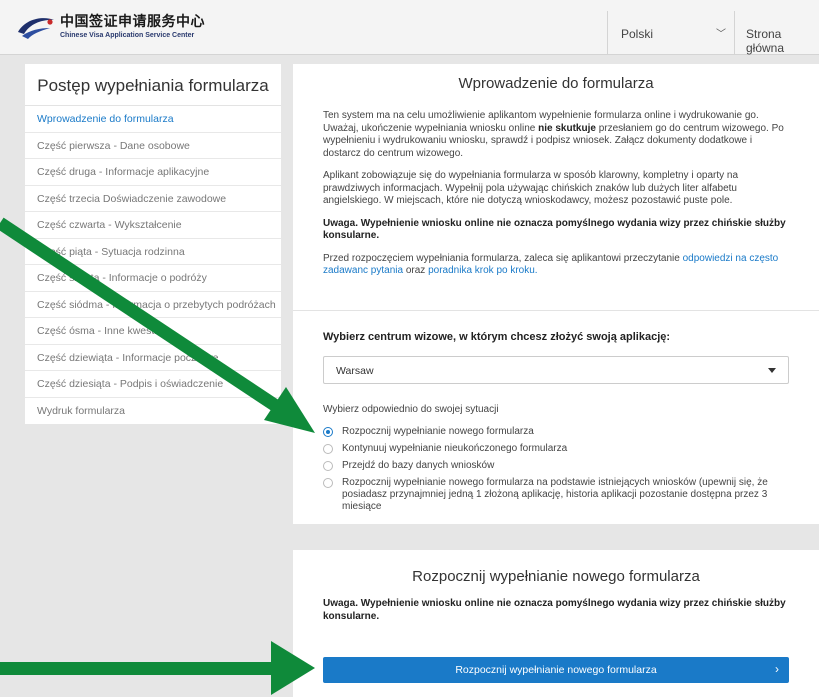 This screenshot has height=697, width=819. Describe the element at coordinates (567, 128) in the screenshot. I see `intro-emphasis: nie skutkuje` at that location.